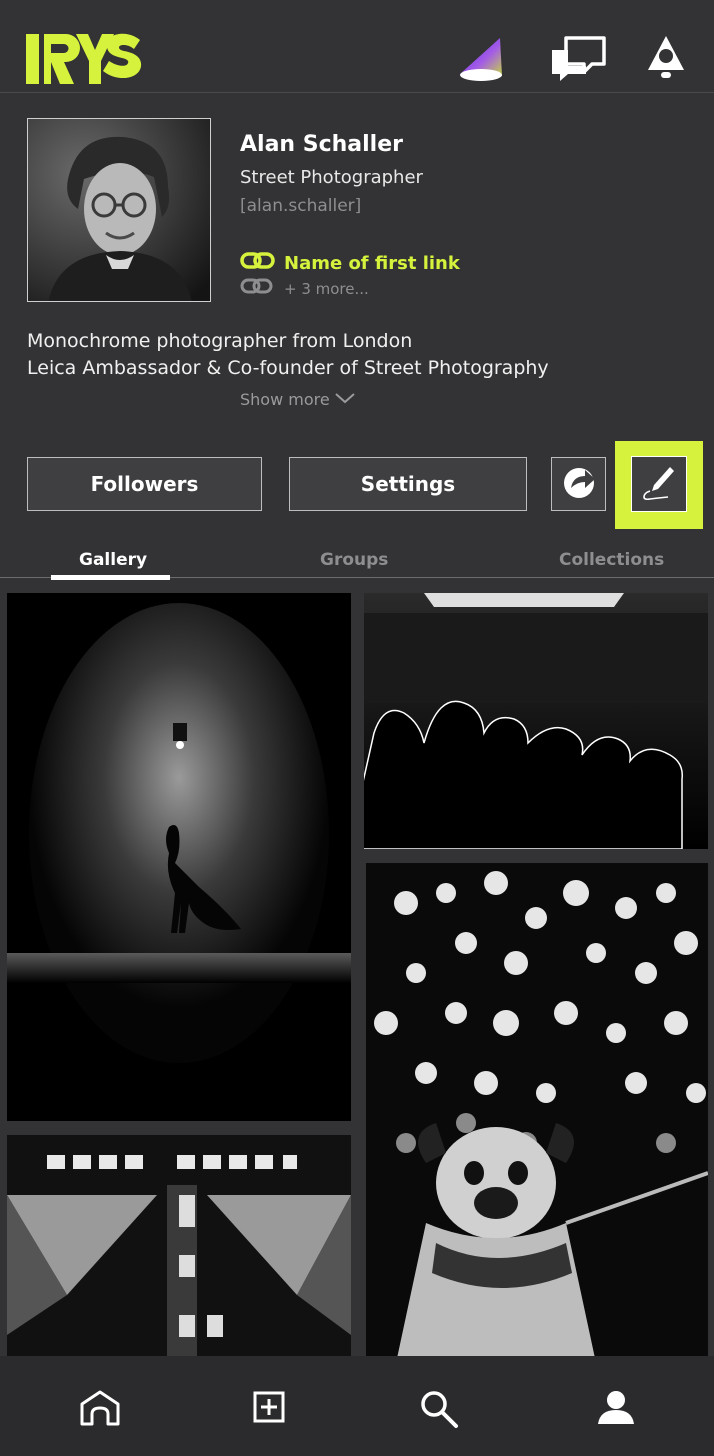 This screenshot has height=1456, width=714. What do you see at coordinates (119, 210) in the screenshot?
I see `avatar` at bounding box center [119, 210].